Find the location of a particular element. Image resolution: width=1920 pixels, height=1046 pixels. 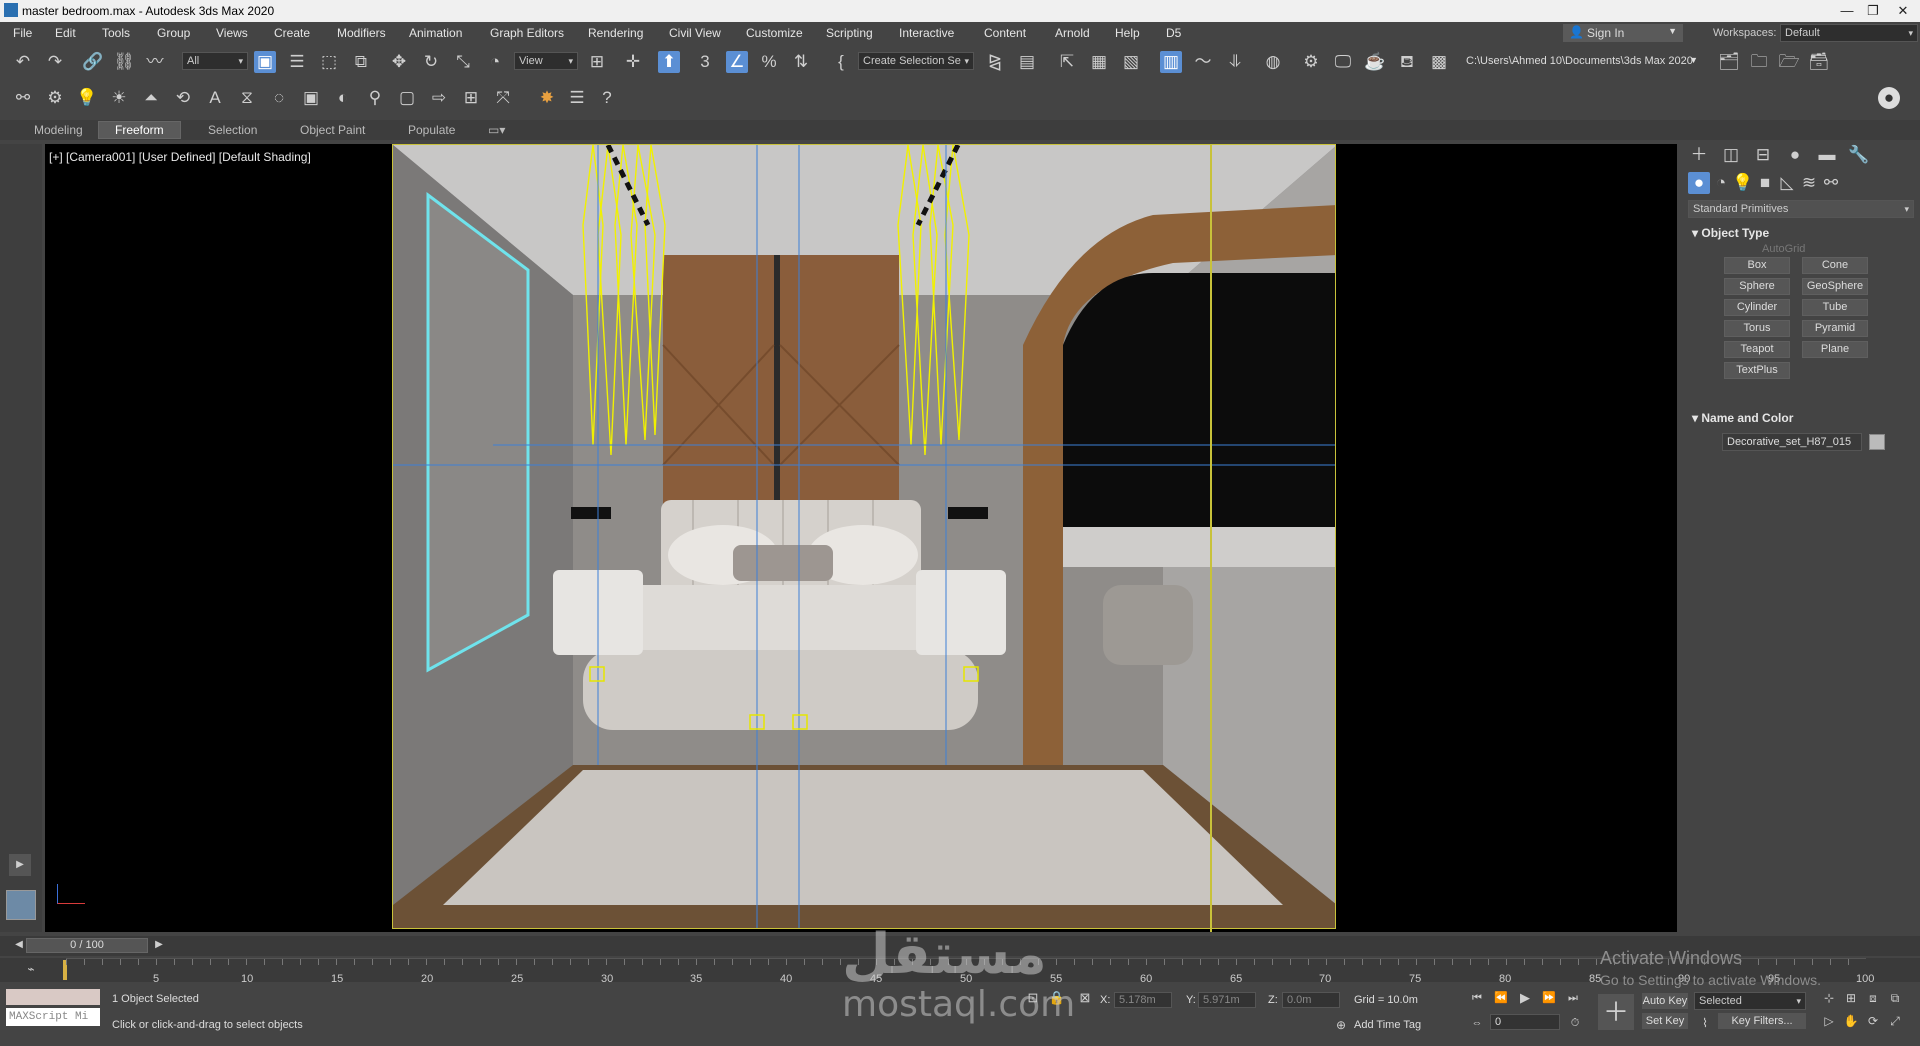

teapot-button: Teapot is located at coordinates (1757, 349).